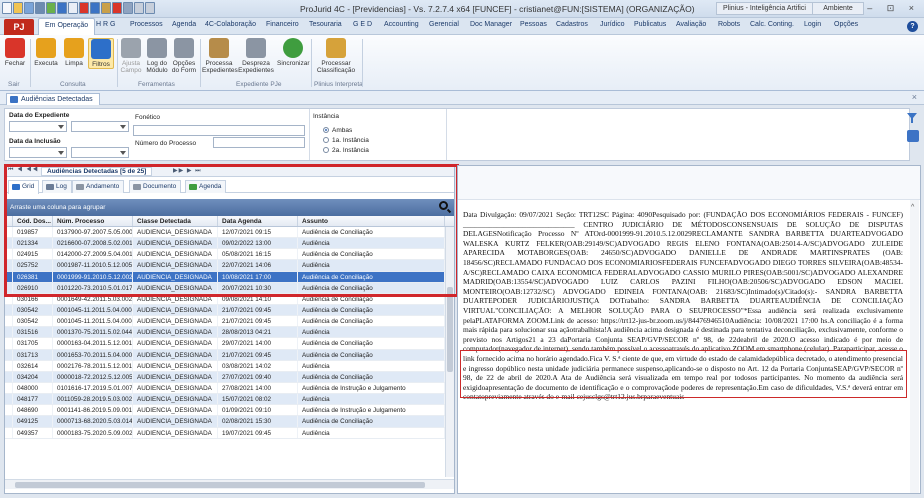 The image size is (924, 498). I want to click on tab-robots: Robots, so click(729, 24).